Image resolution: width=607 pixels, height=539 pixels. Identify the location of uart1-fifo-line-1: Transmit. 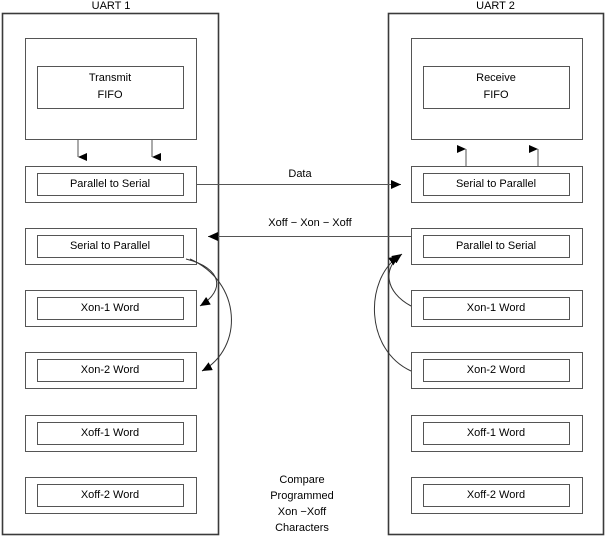
(110, 78).